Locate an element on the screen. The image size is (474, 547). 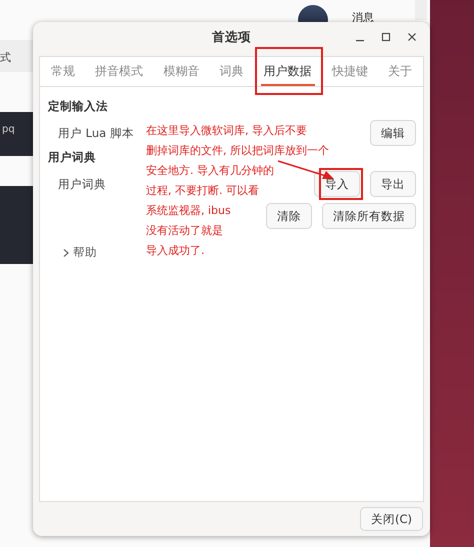
close-icon is located at coordinates (412, 37).